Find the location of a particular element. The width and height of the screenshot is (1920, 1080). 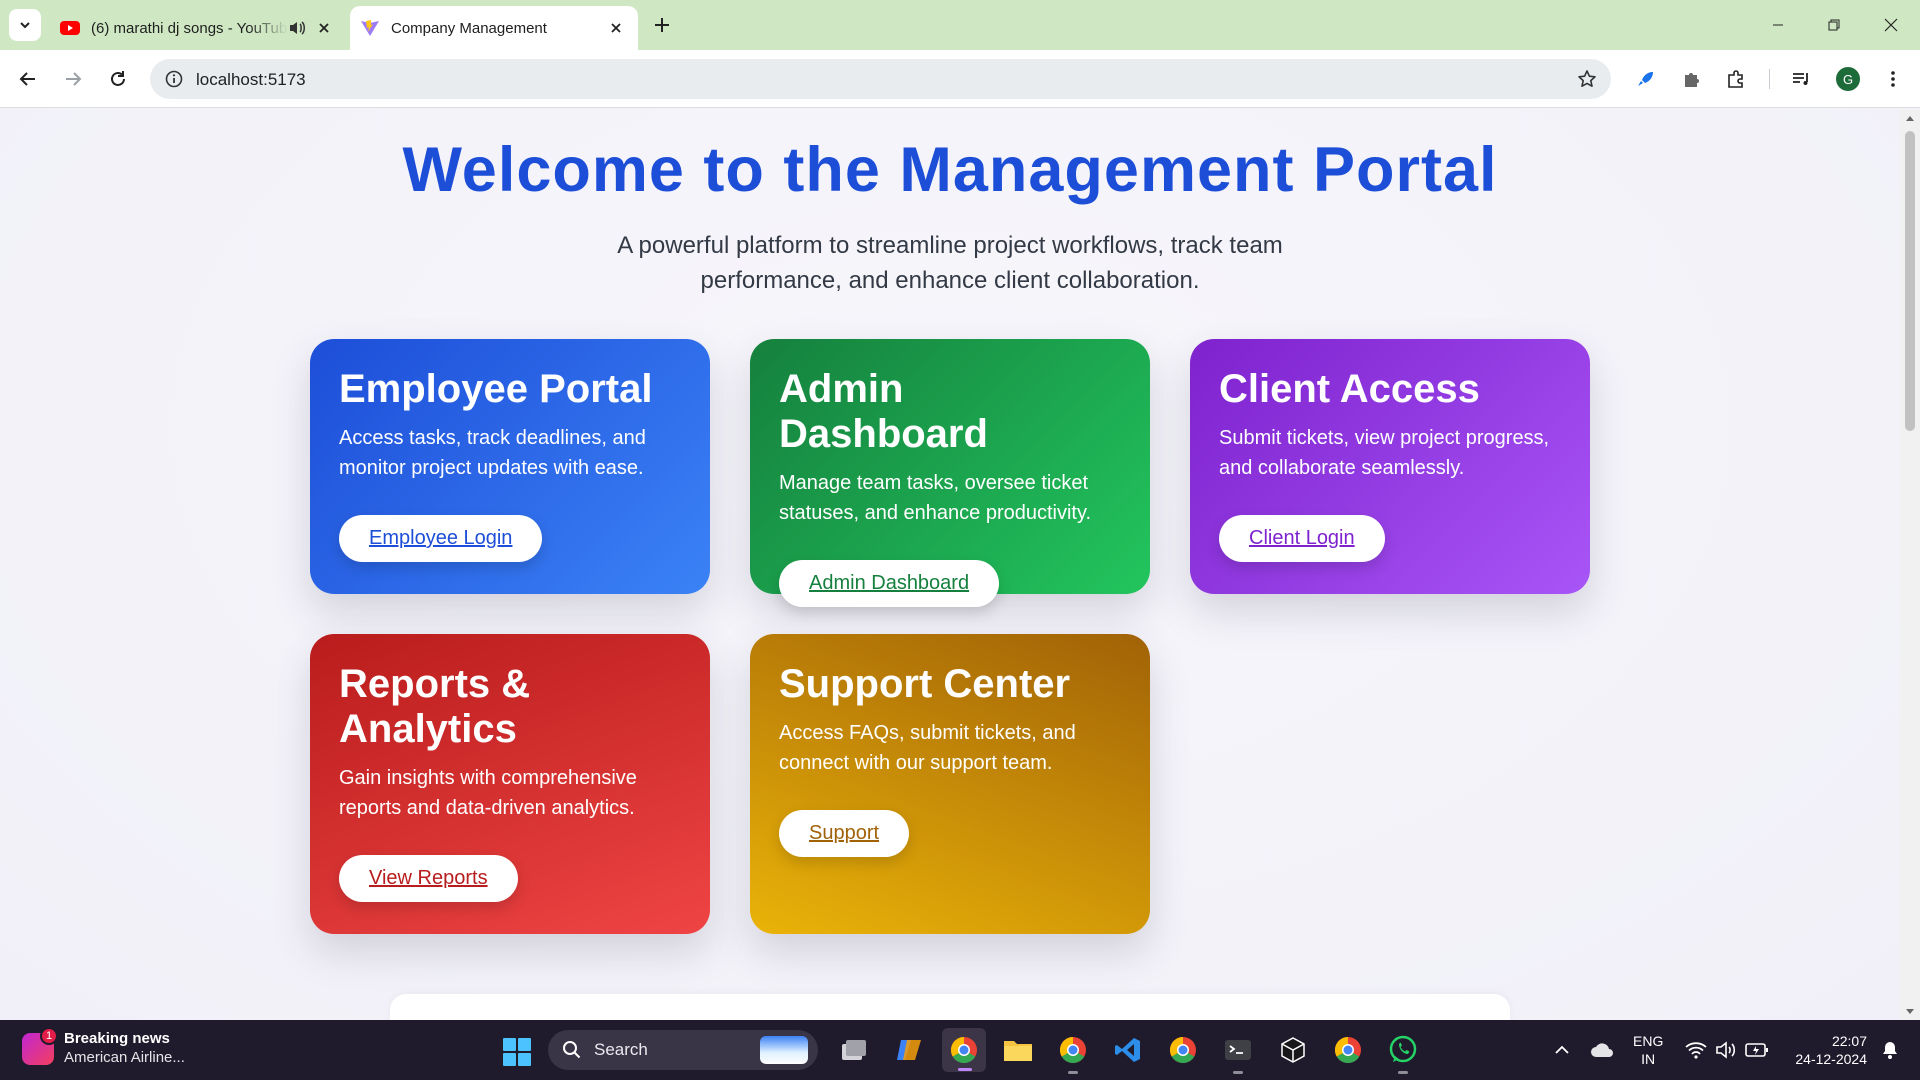

notification-badge: 1 is located at coordinates (49, 1035).